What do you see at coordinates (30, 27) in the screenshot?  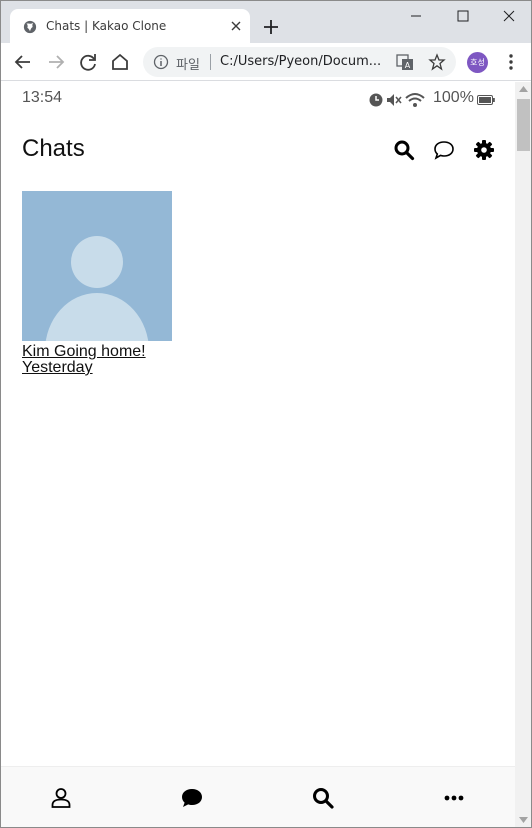 I see `globe-icon` at bounding box center [30, 27].